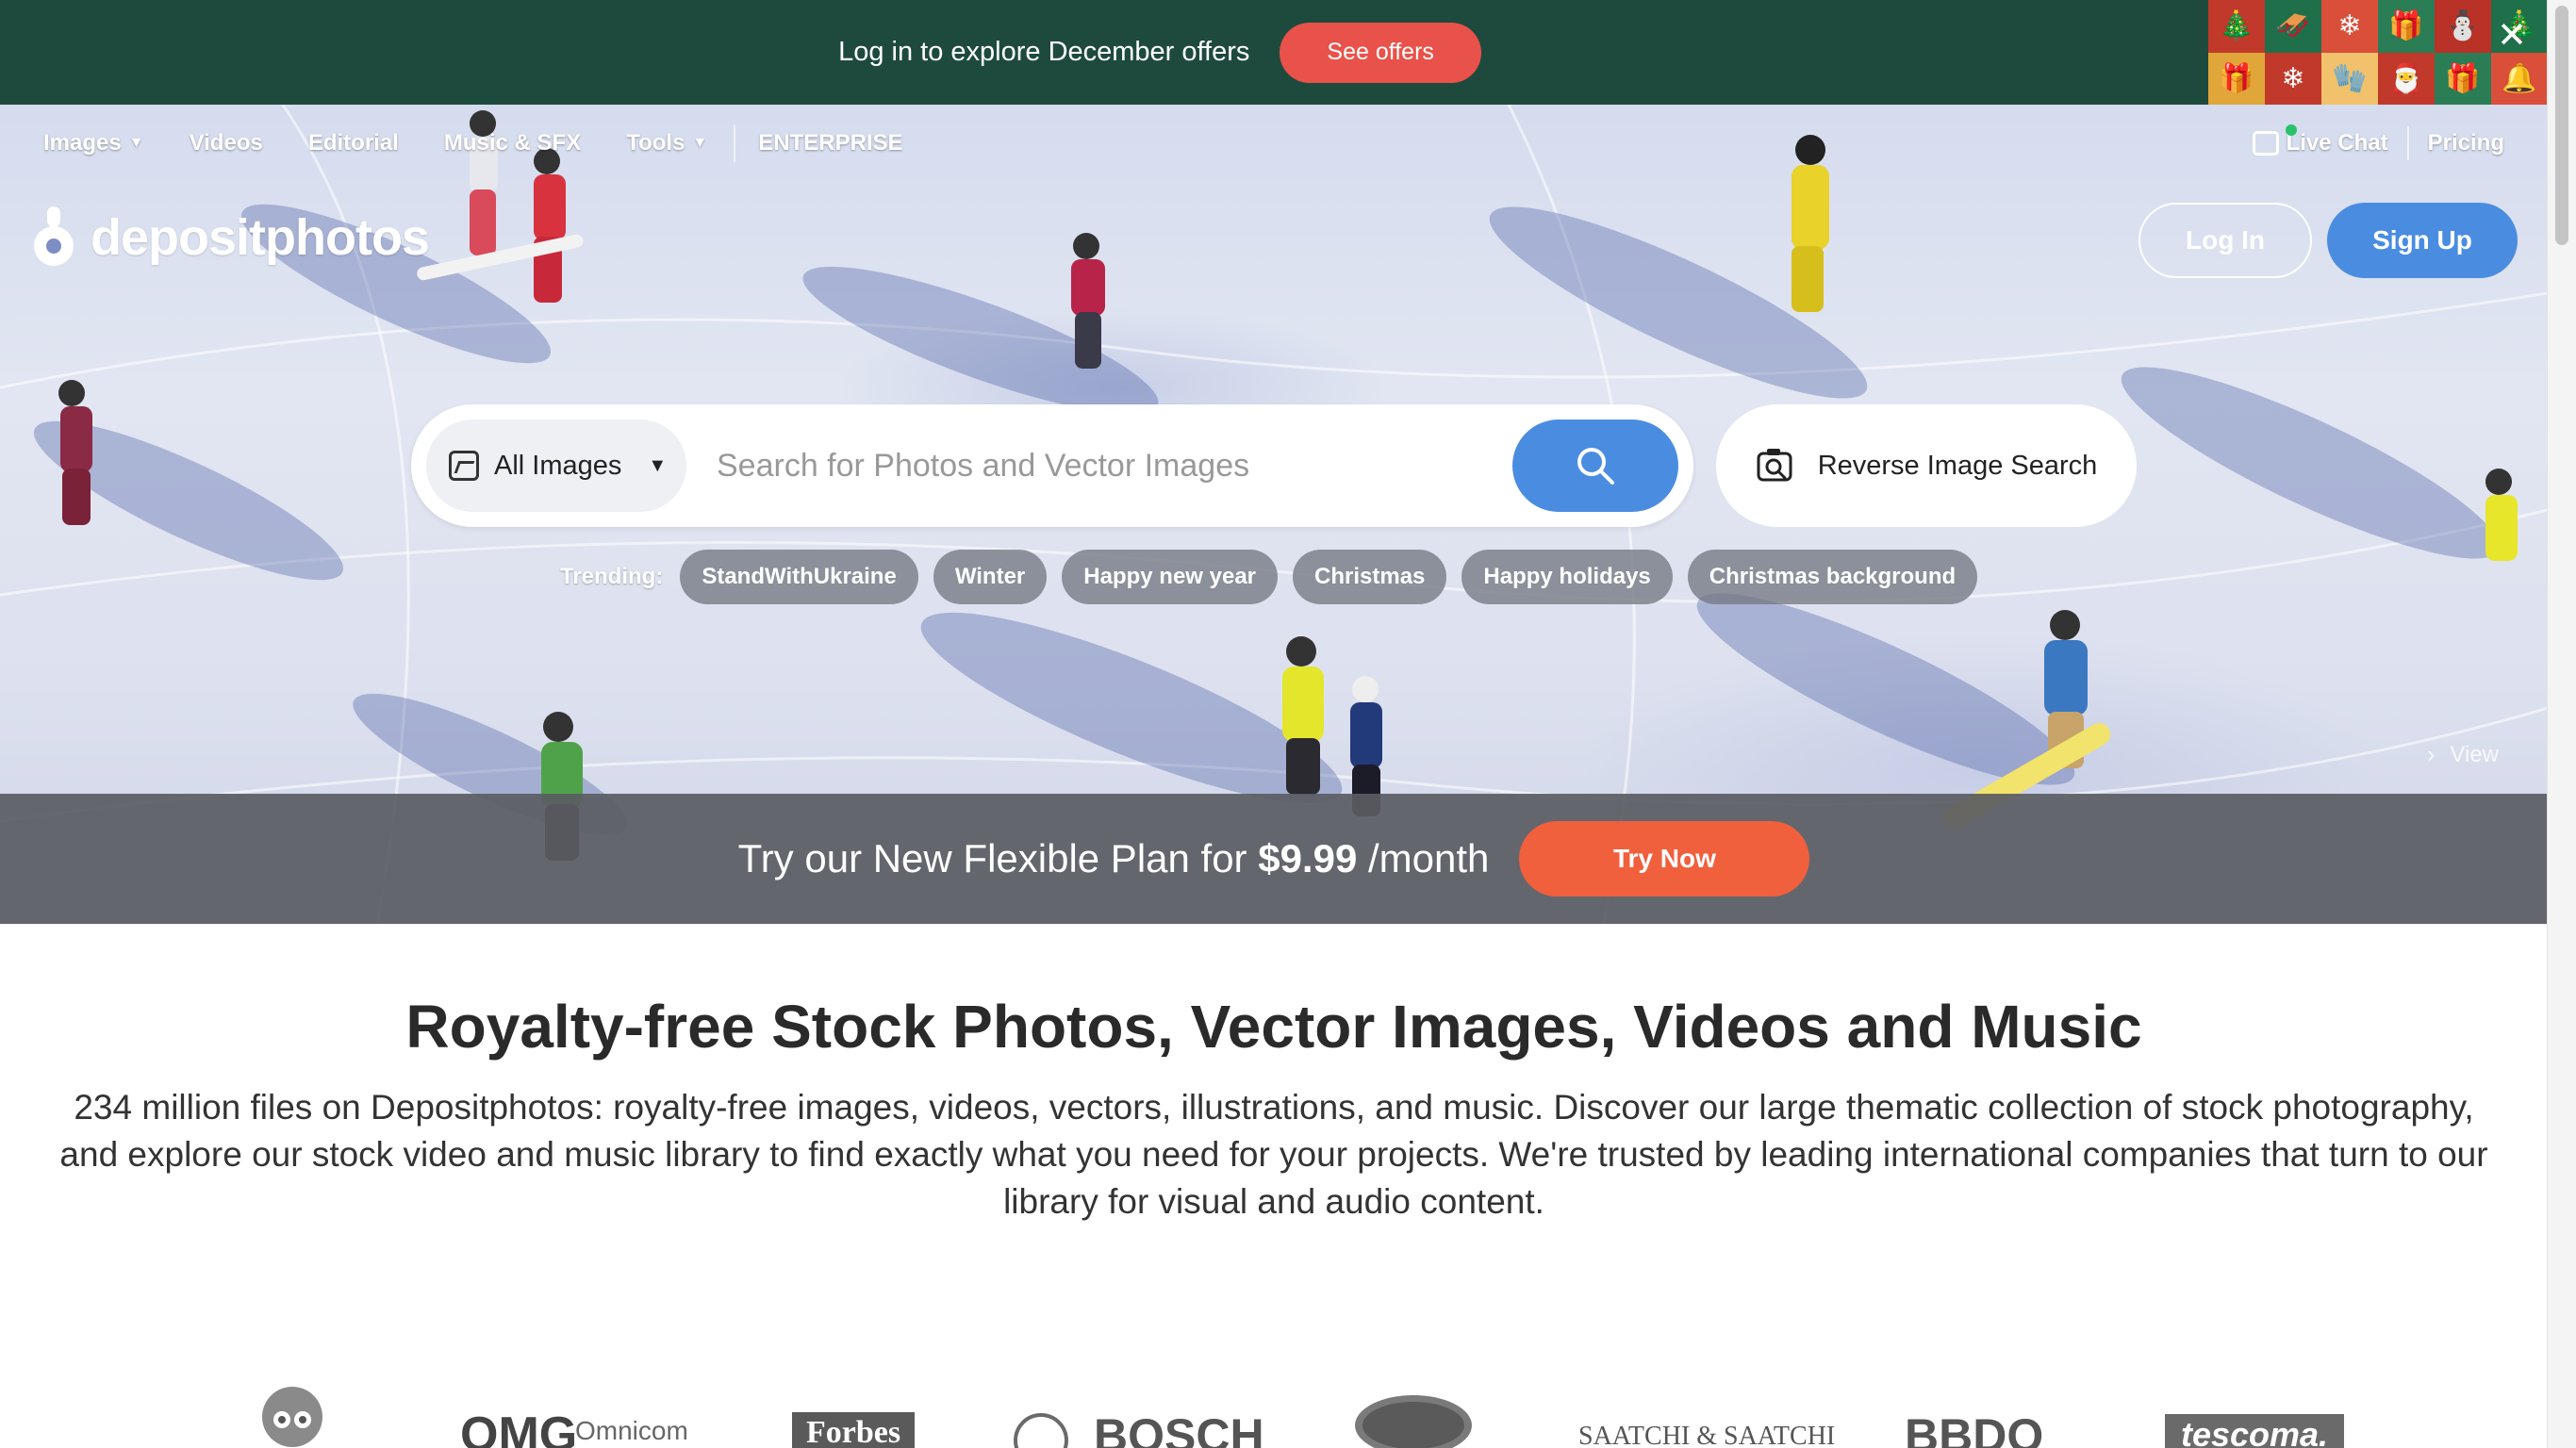  Describe the element at coordinates (2274, 140) in the screenshot. I see `chat-icon` at that location.